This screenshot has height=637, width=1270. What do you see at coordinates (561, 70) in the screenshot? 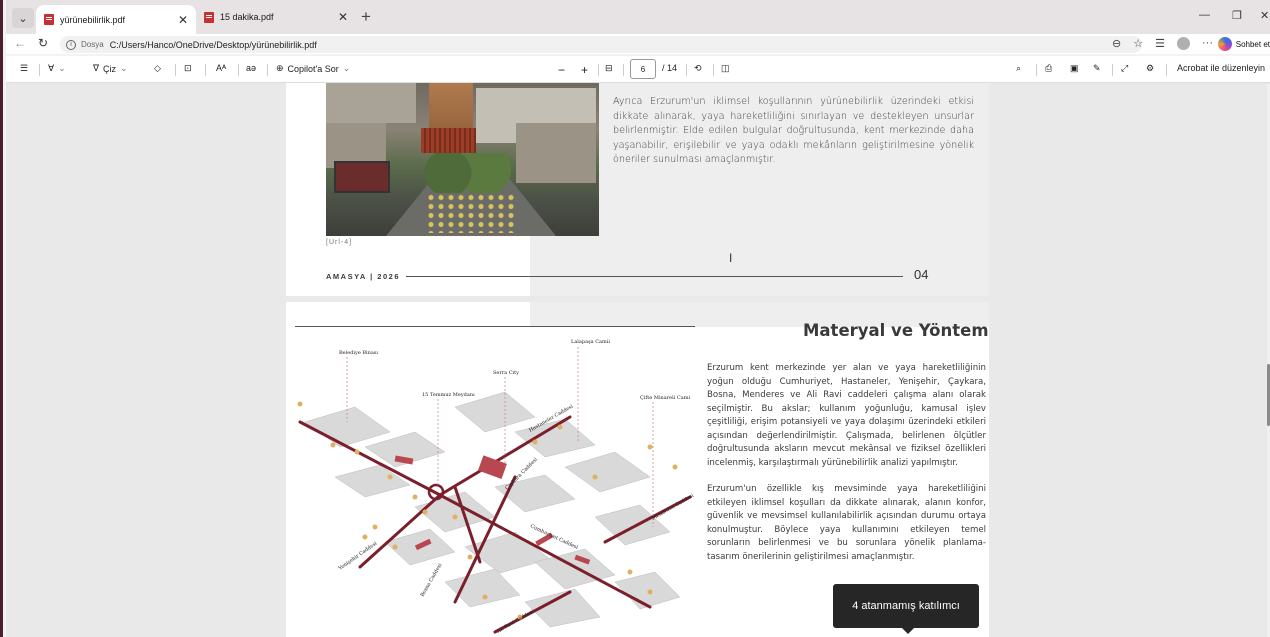
I see `zoom-out-button: −` at bounding box center [561, 70].